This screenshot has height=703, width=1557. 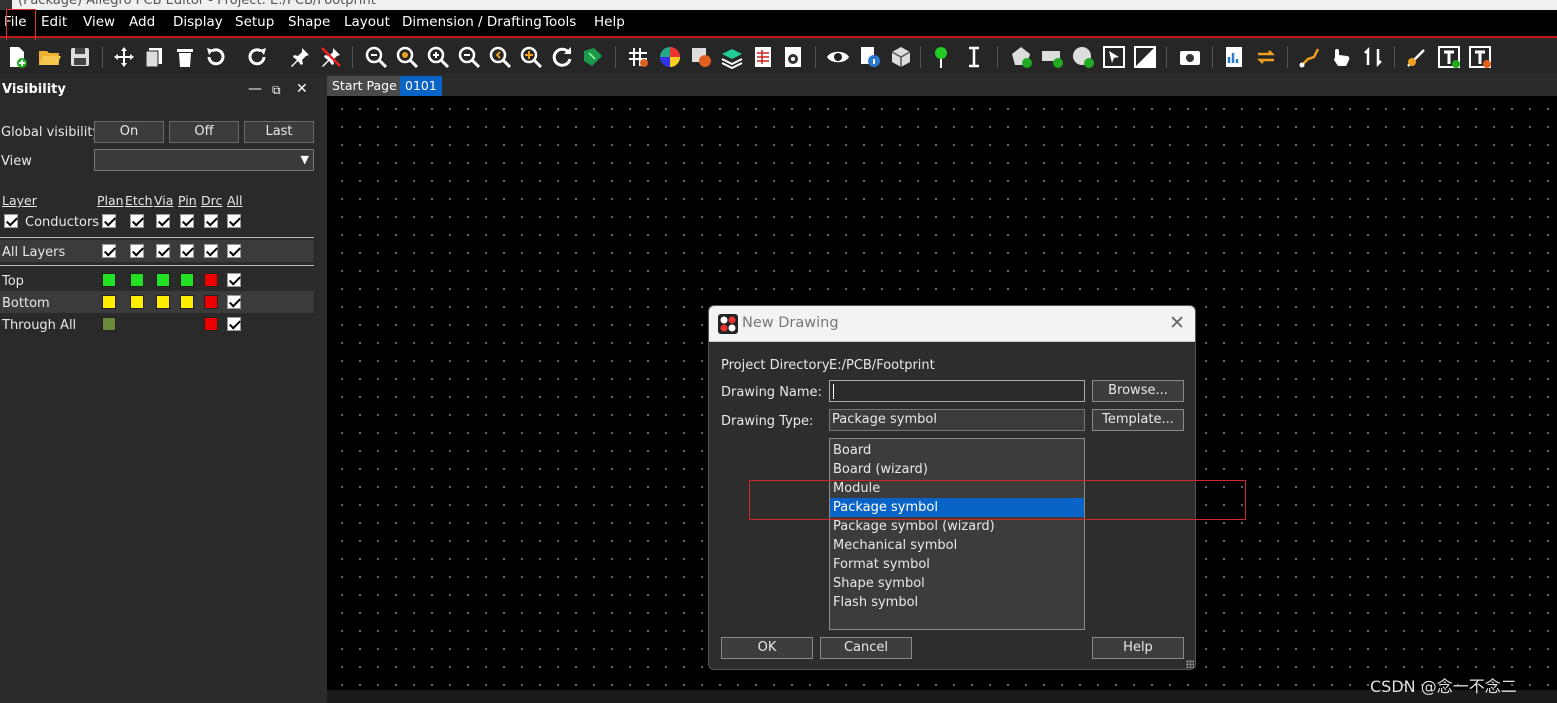 What do you see at coordinates (137, 280) in the screenshot?
I see `top-etch-swatch` at bounding box center [137, 280].